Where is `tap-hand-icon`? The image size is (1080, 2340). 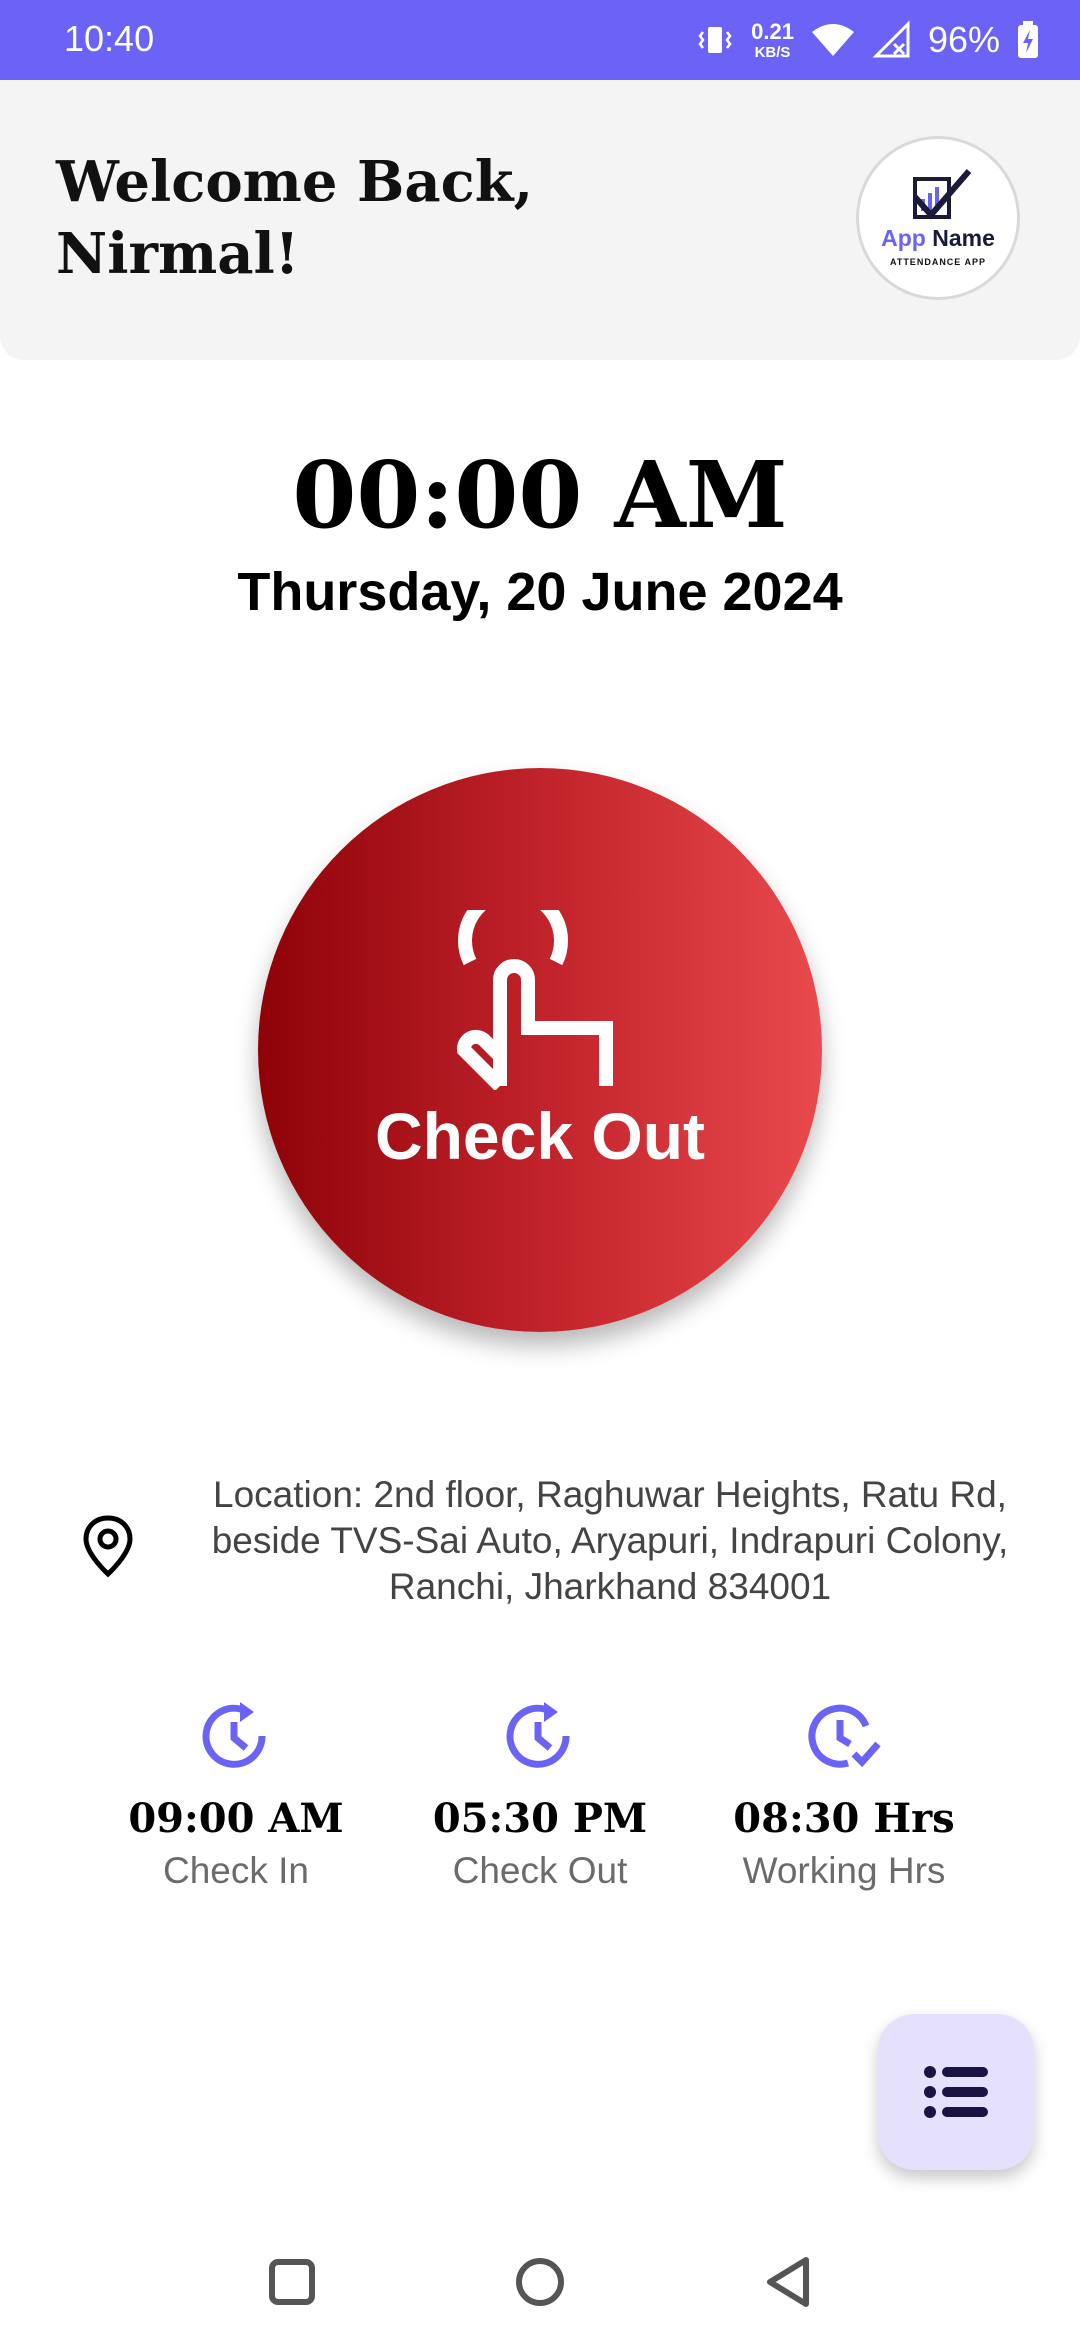
tap-hand-icon is located at coordinates (535, 1000).